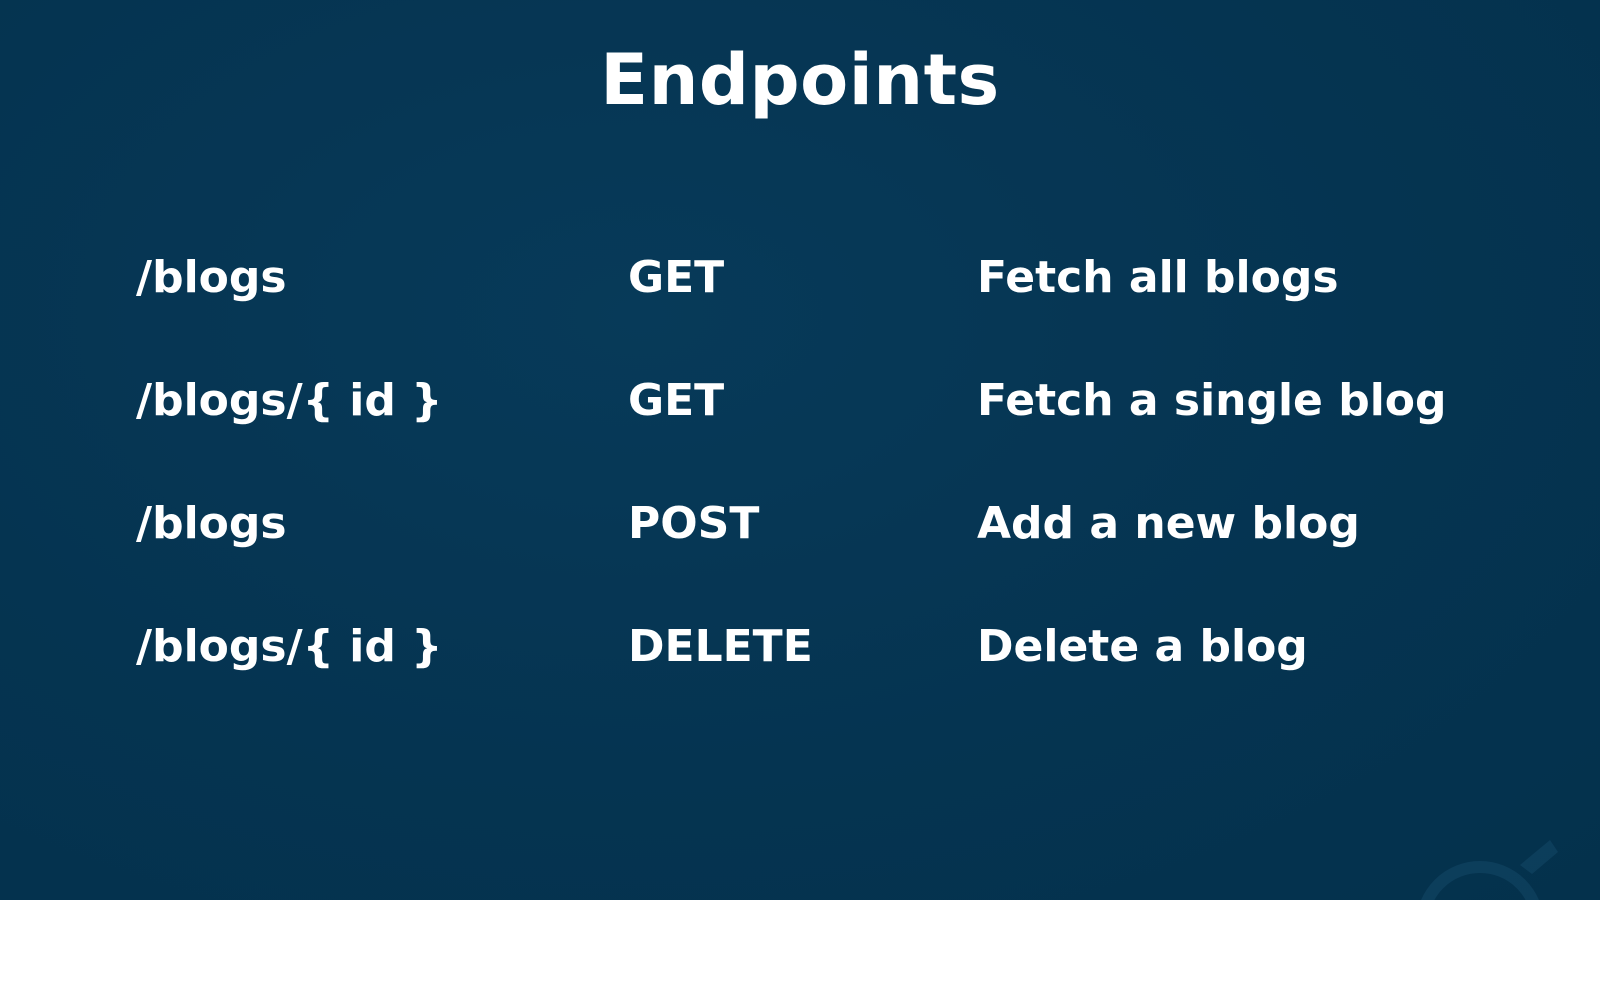 The width and height of the screenshot is (1600, 990). Describe the element at coordinates (786, 549) in the screenshot. I see `endpoint-row: /blogs POST Add a new blog` at that location.